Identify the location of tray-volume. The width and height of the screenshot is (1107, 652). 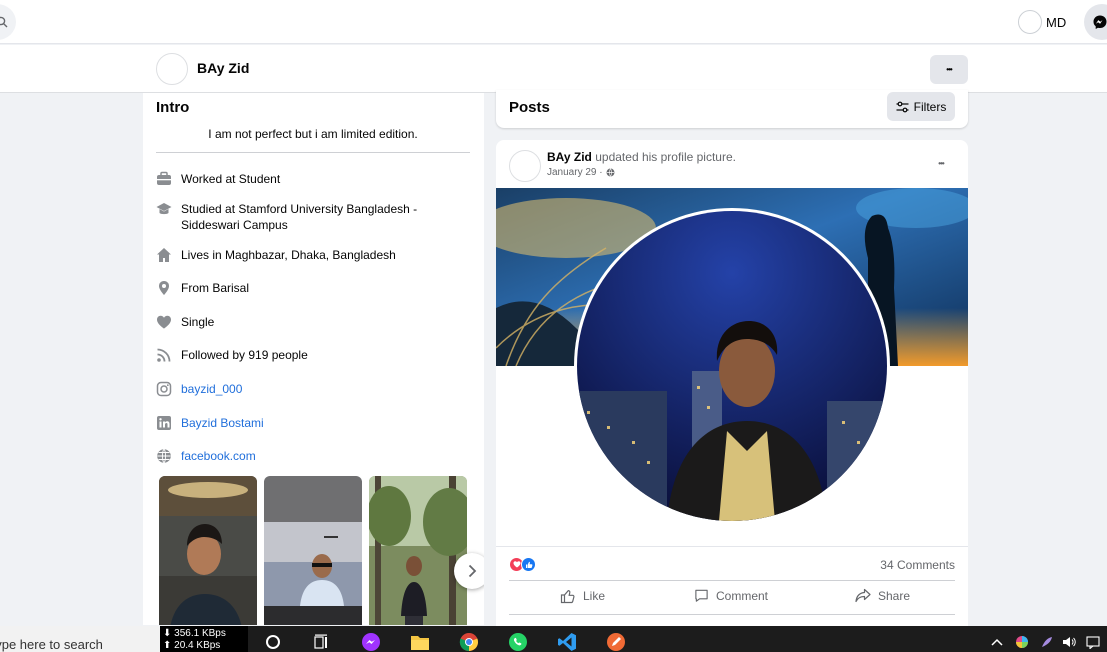
(1069, 642).